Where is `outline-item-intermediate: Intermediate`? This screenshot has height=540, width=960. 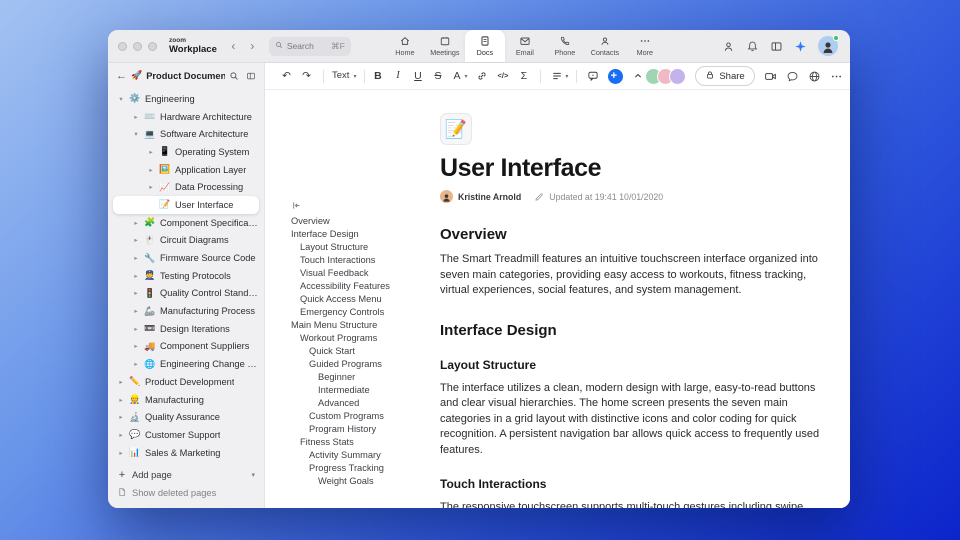
outline-item-intermediate: Intermediate is located at coordinates (360, 390).